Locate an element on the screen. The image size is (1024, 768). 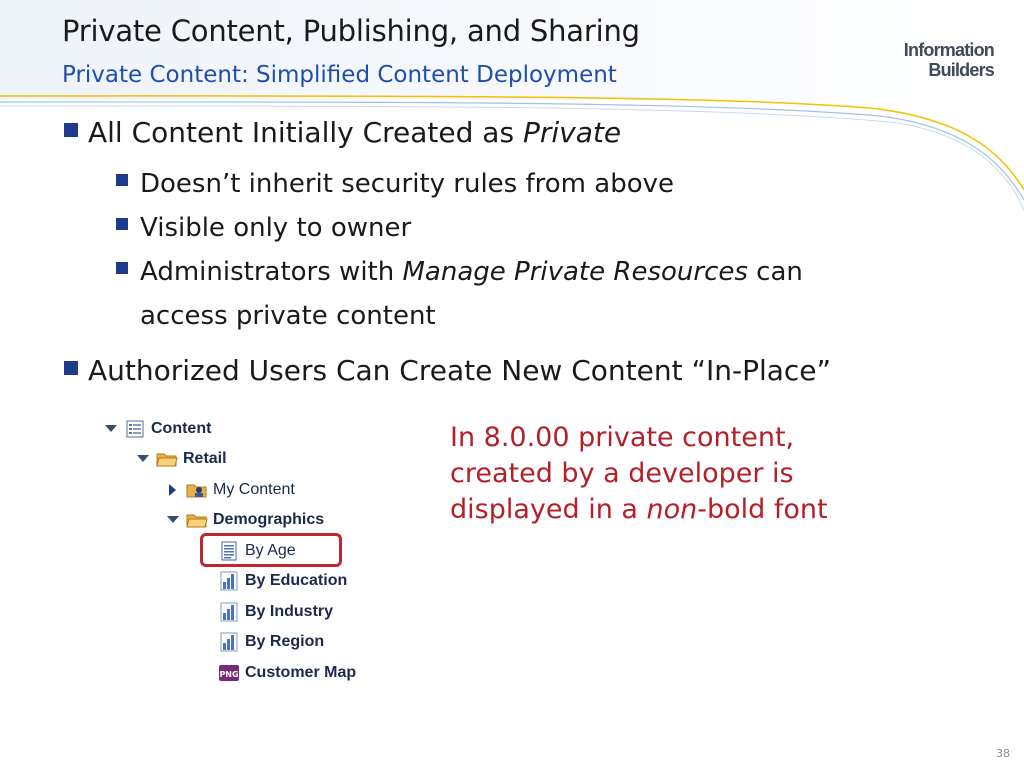
bullet-level1: All Content Initially Created as Private is located at coordinates (512, 133).